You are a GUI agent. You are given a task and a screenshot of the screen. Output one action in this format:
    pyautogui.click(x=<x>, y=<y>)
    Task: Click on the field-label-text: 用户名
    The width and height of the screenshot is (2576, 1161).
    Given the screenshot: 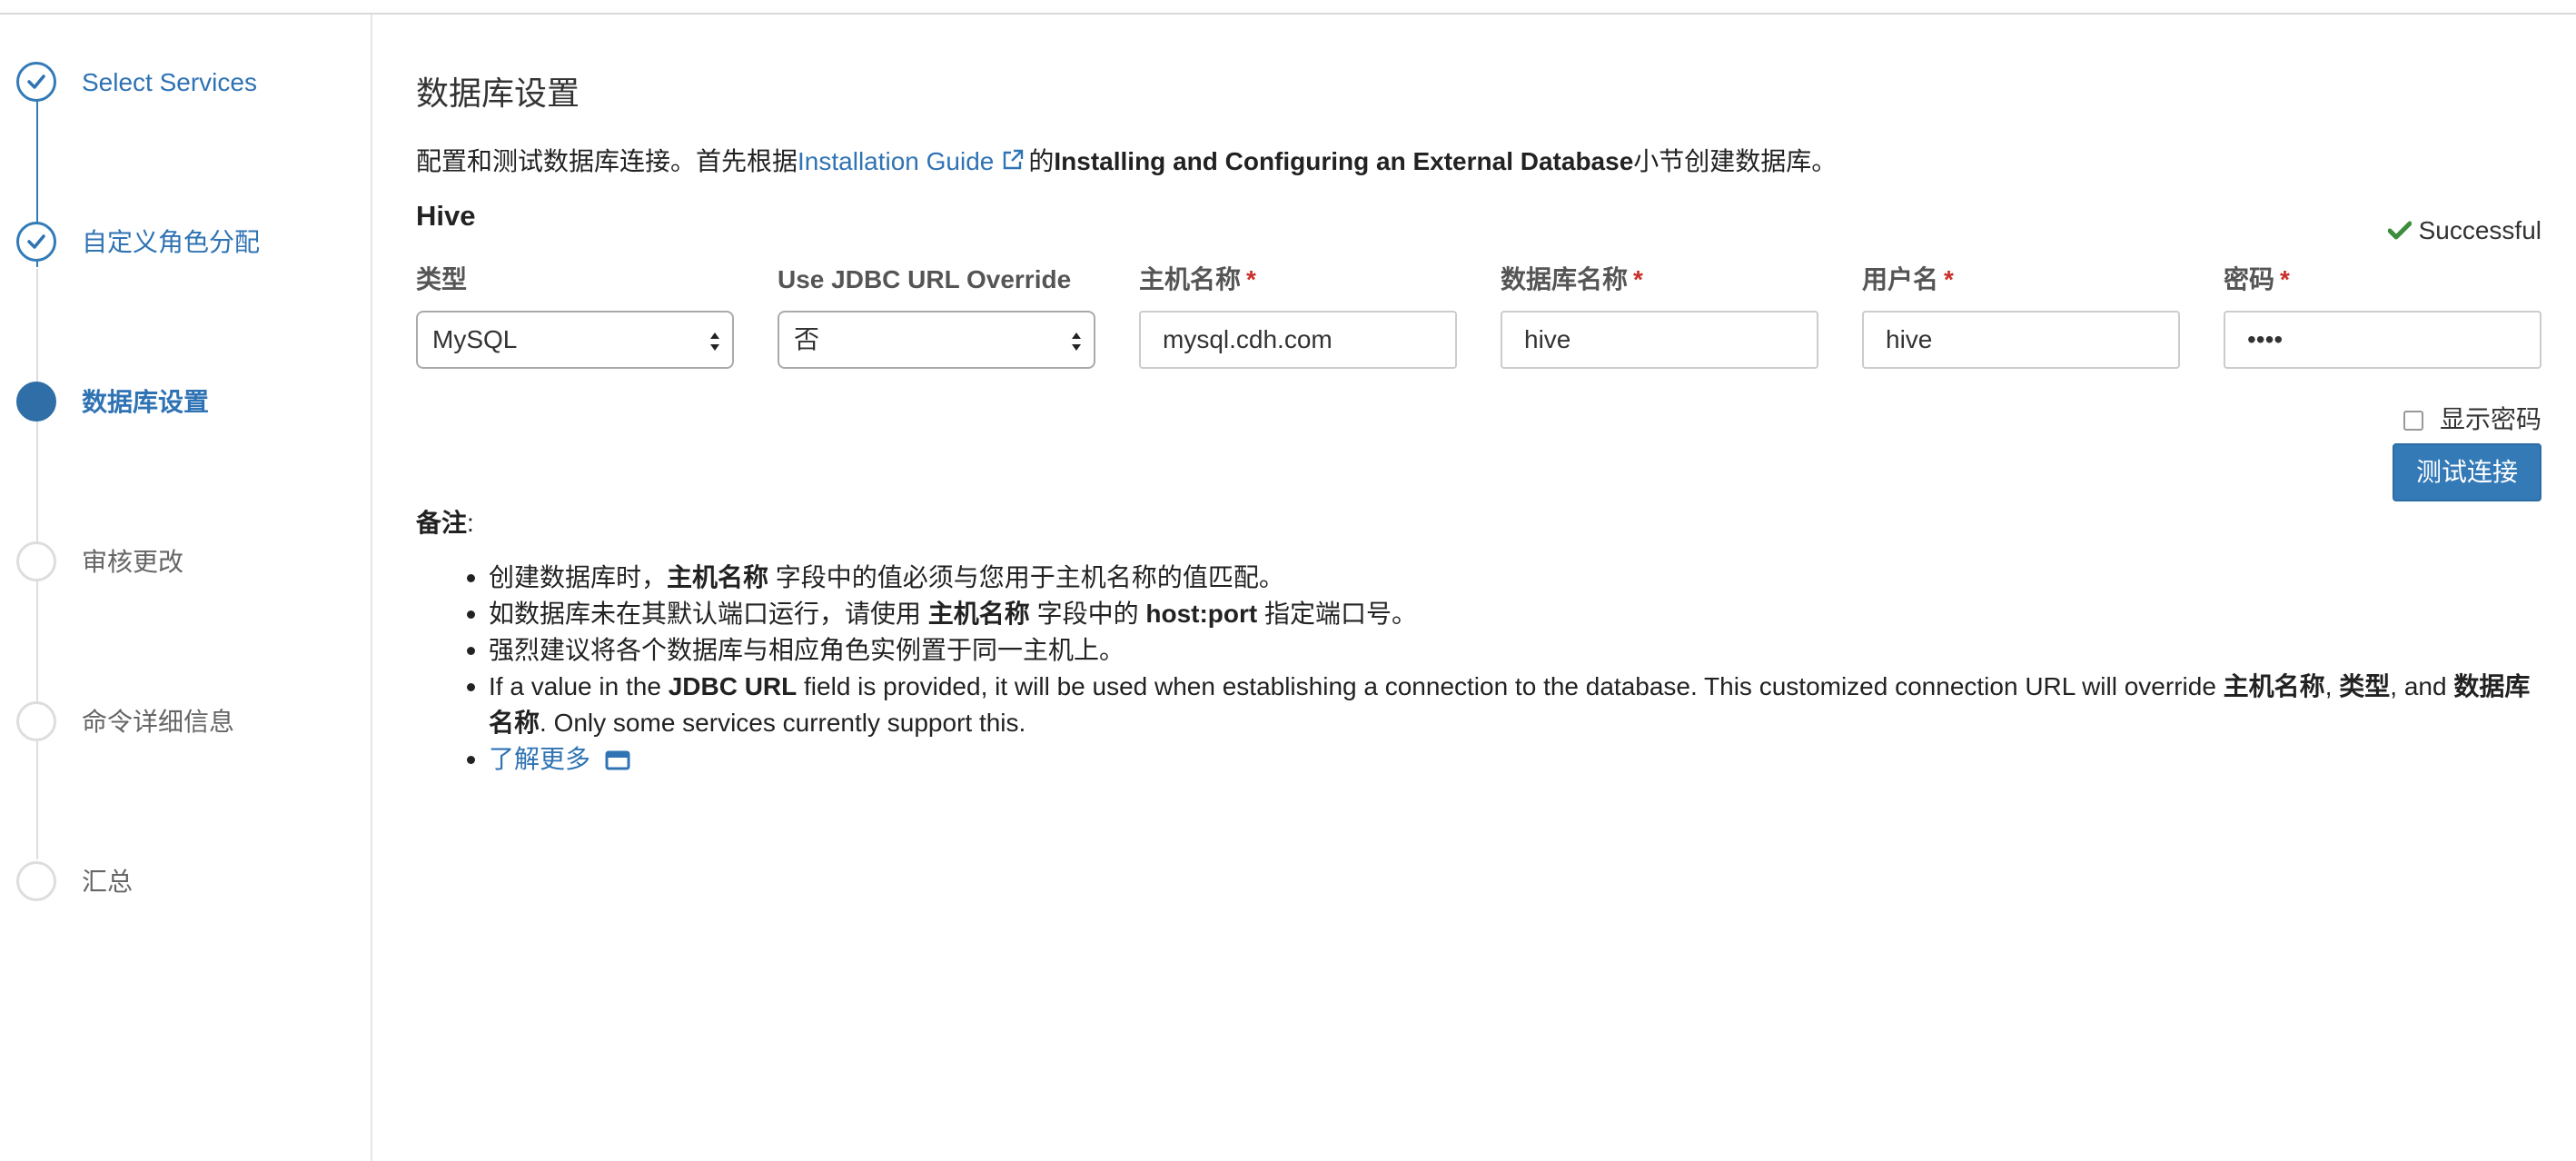 What is the action you would take?
    pyautogui.click(x=1900, y=279)
    